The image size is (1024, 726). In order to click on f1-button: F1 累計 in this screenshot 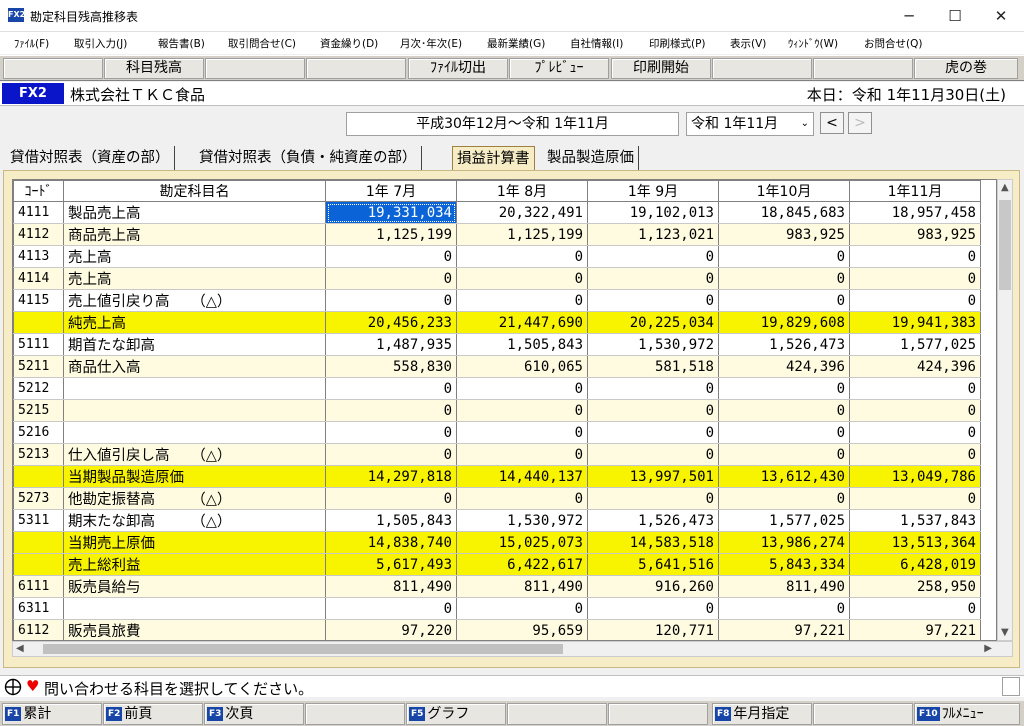, I will do `click(52, 714)`.